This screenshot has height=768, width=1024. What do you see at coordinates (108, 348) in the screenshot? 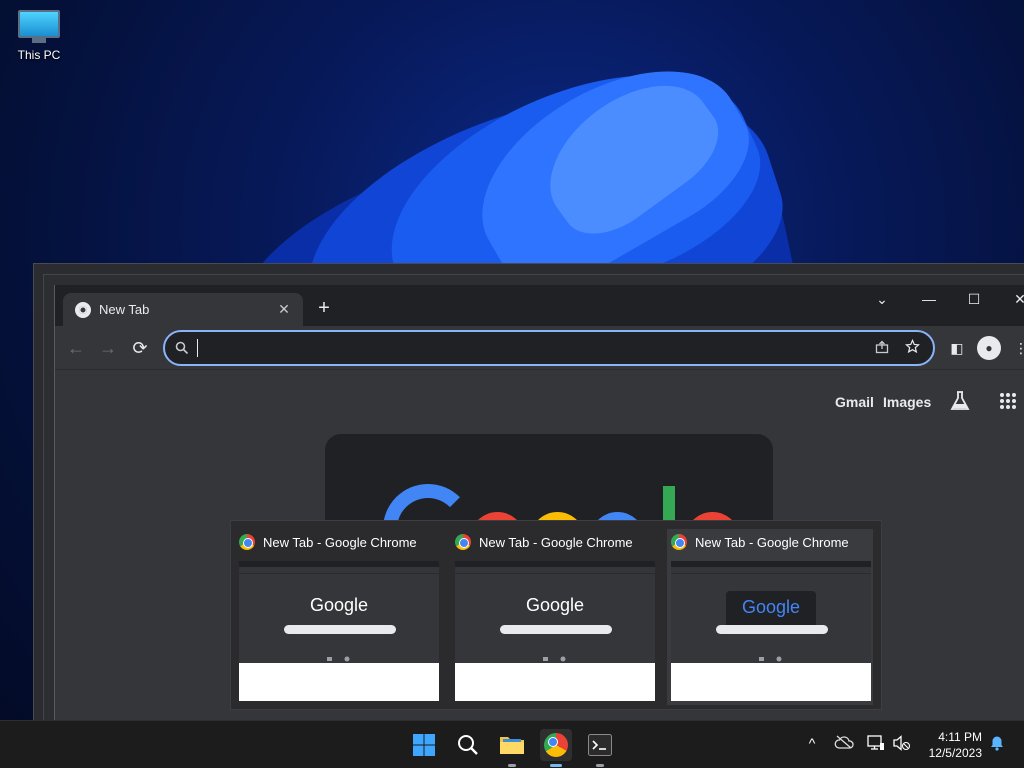
I see `forward-button: →` at bounding box center [108, 348].